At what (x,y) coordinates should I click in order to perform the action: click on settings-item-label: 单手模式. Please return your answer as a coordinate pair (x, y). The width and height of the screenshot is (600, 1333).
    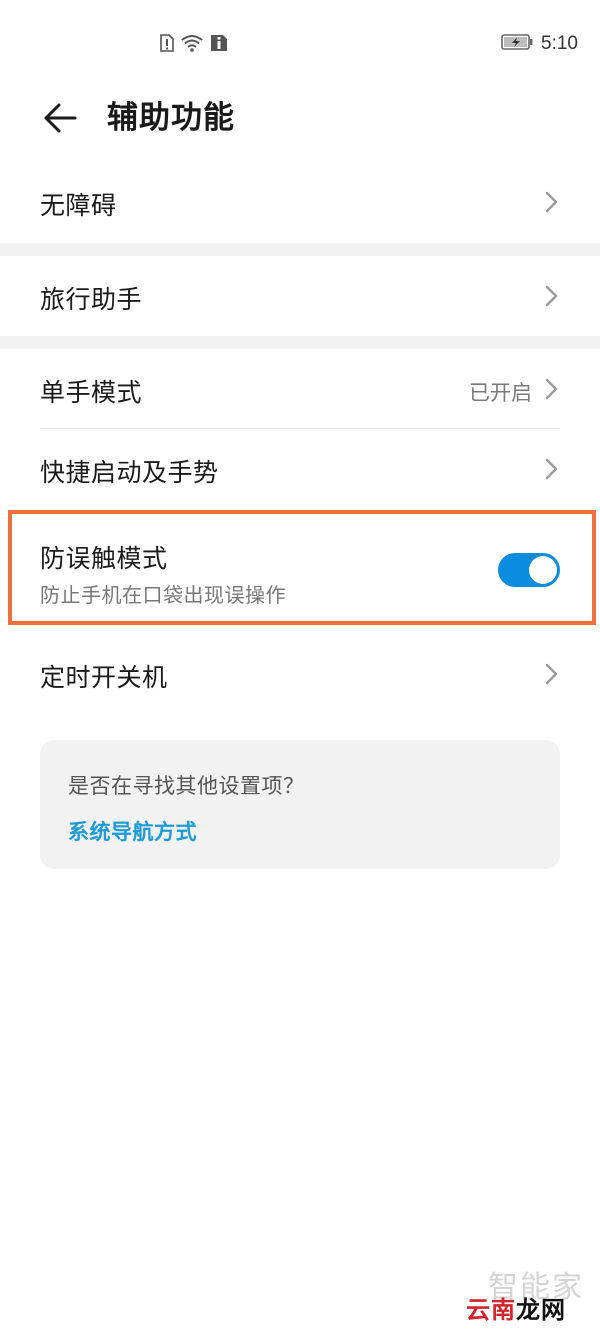
    Looking at the image, I should click on (91, 392).